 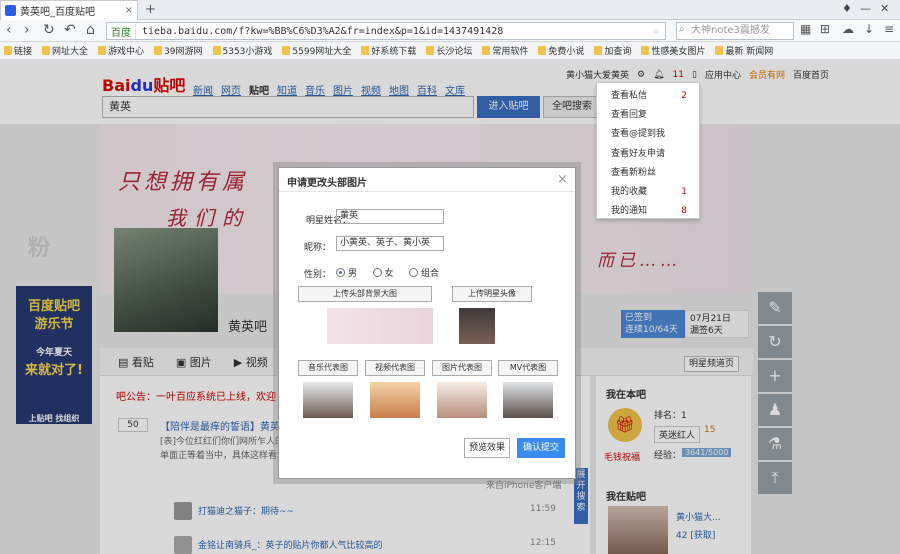 I want to click on tab-close-icon: ×, so click(x=129, y=10).